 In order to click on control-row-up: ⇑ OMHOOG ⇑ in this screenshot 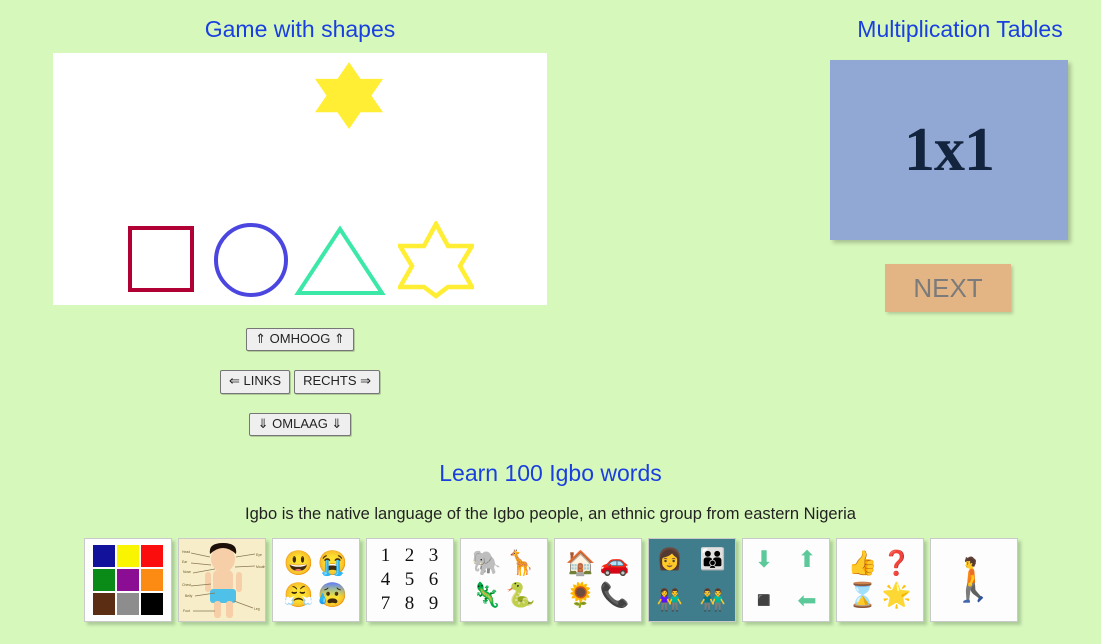, I will do `click(300, 340)`.